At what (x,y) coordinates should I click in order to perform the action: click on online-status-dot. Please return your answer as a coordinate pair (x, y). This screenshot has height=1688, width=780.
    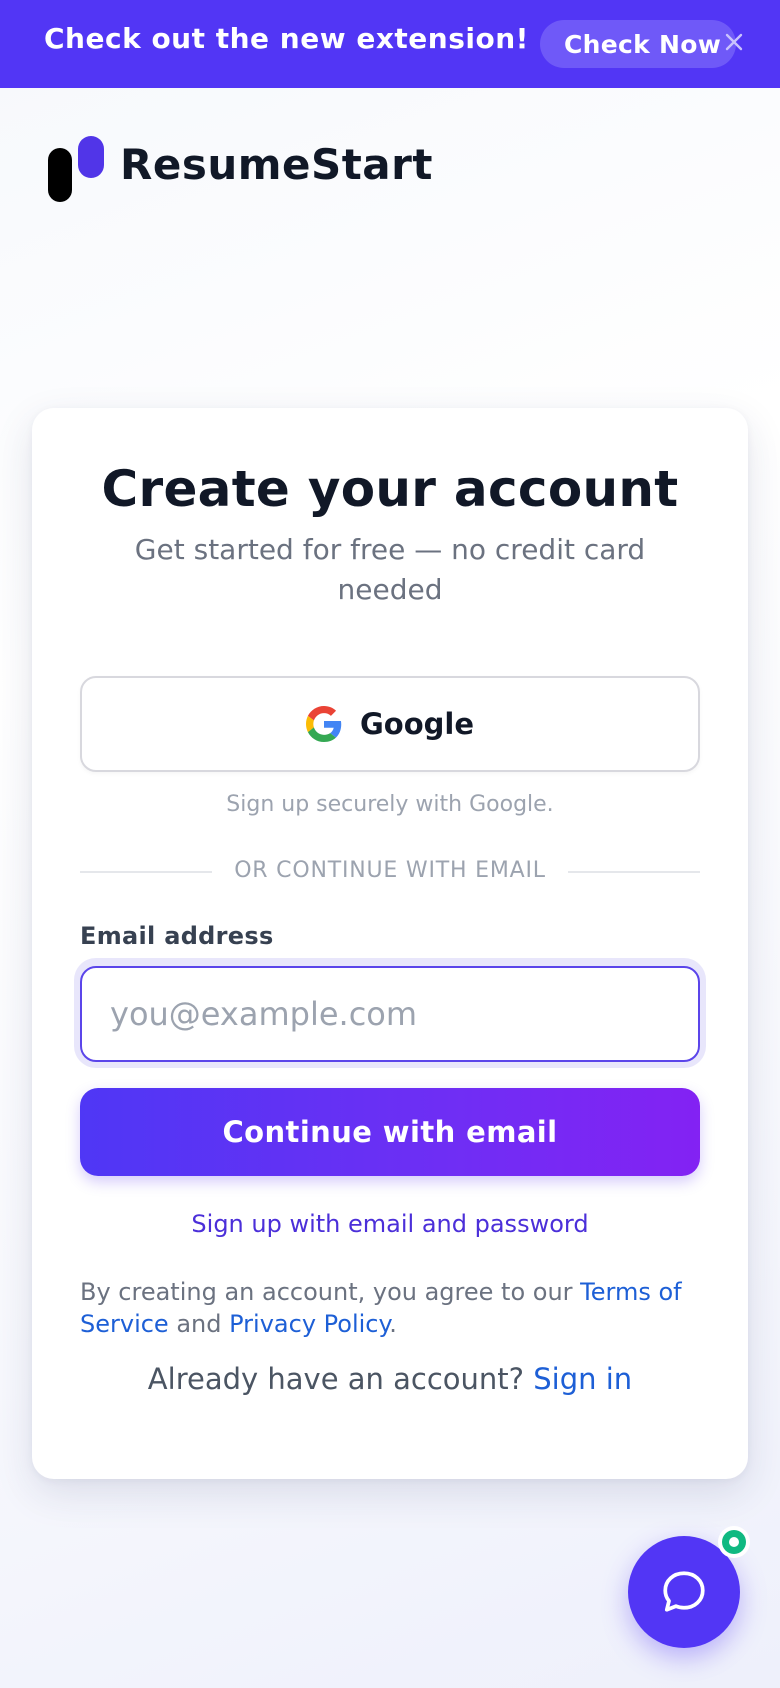
    Looking at the image, I should click on (734, 1542).